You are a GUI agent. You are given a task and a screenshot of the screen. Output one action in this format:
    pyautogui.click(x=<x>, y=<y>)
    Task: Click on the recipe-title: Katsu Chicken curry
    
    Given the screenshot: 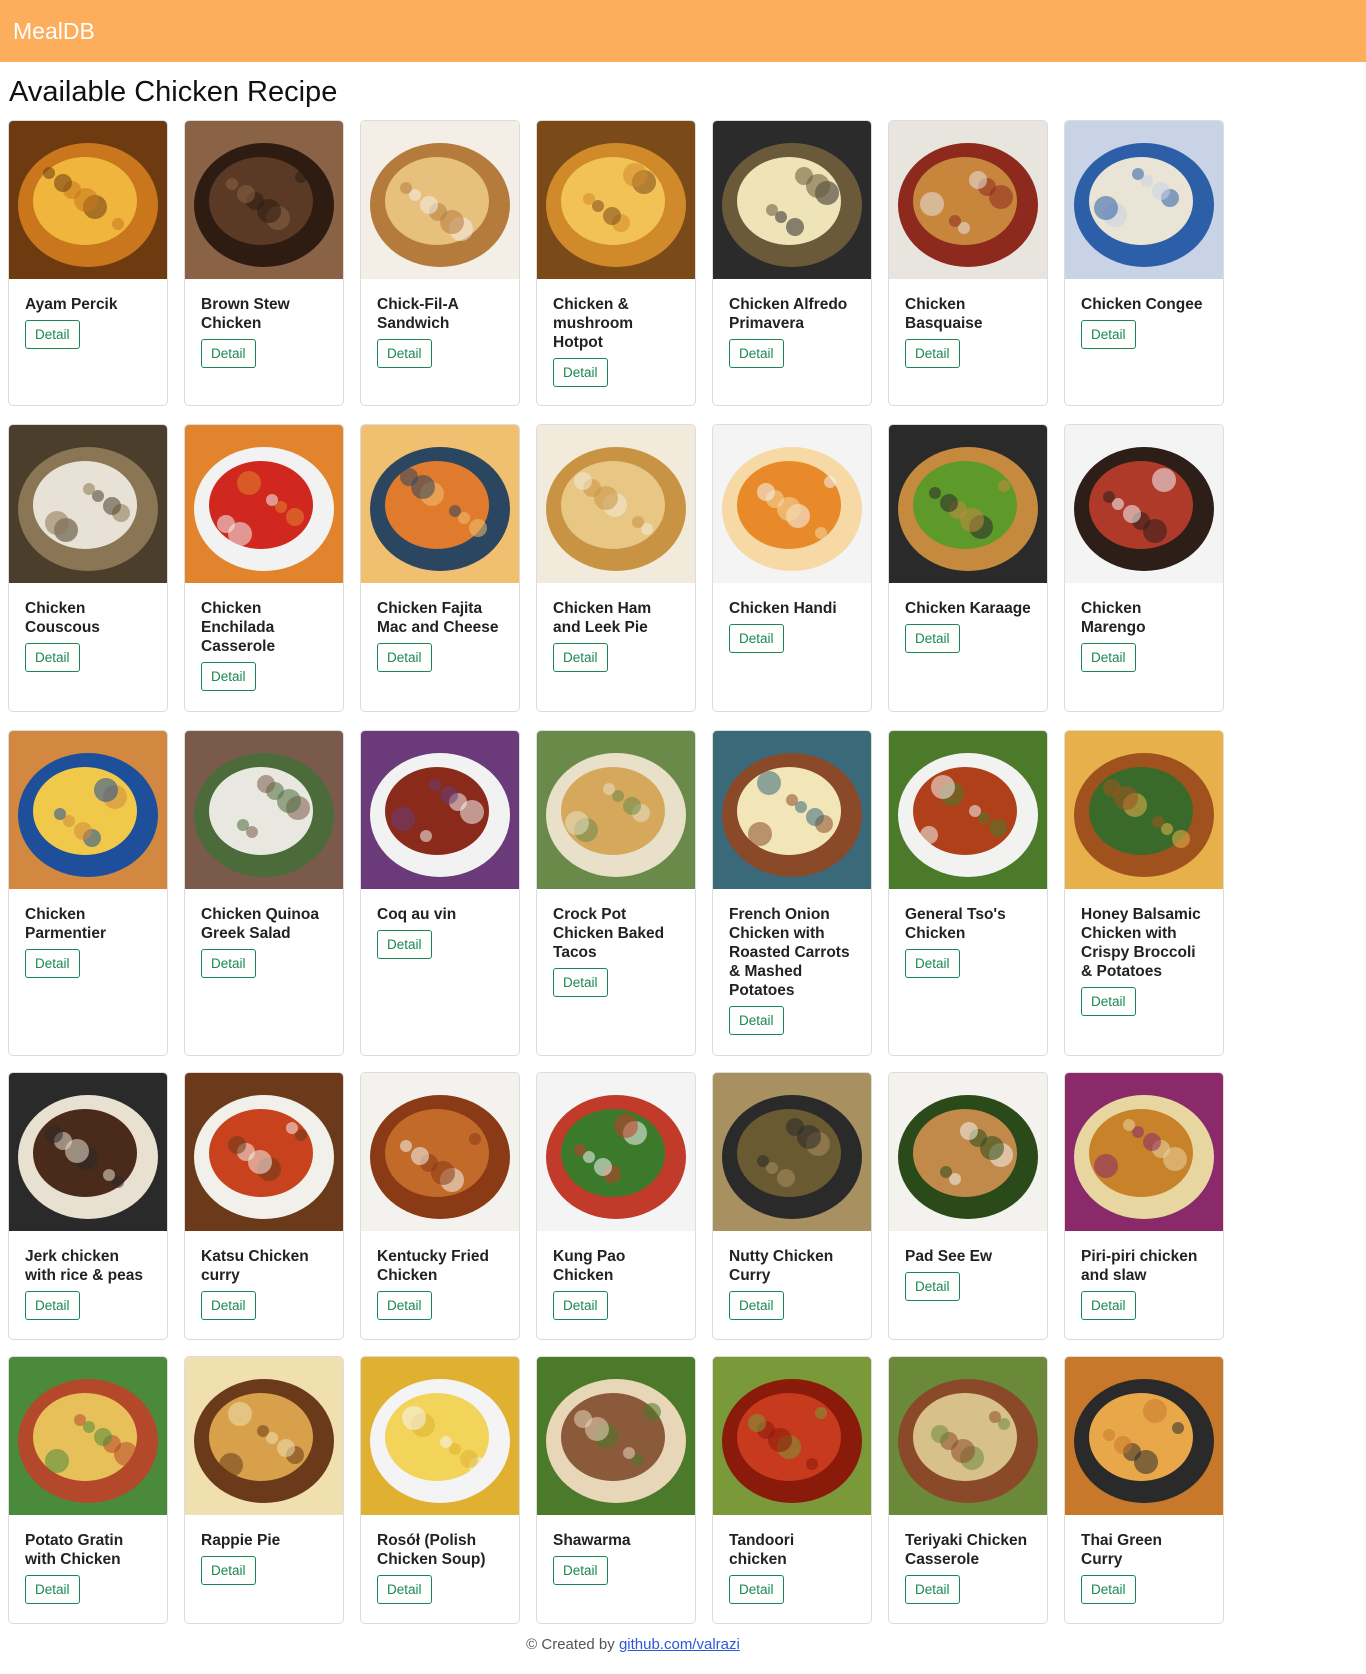 What is the action you would take?
    pyautogui.click(x=255, y=1266)
    